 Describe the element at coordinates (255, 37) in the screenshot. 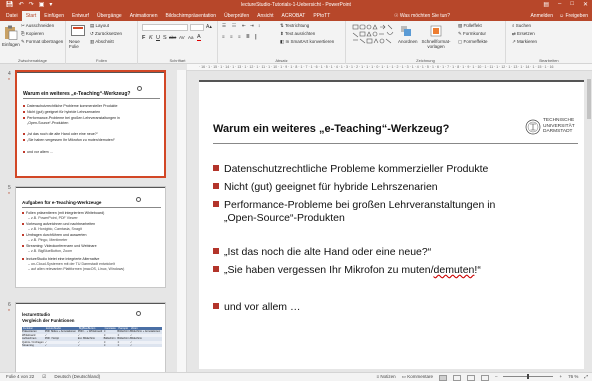

I see `columns-button: ║` at that location.